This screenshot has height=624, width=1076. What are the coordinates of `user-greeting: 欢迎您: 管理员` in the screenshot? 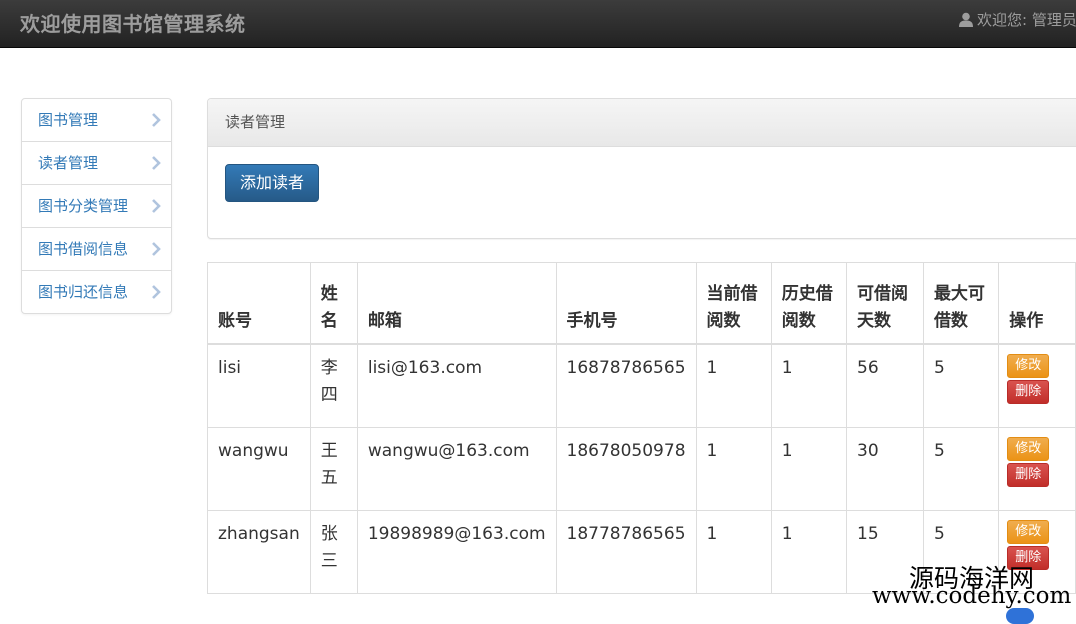 It's located at (1026, 20).